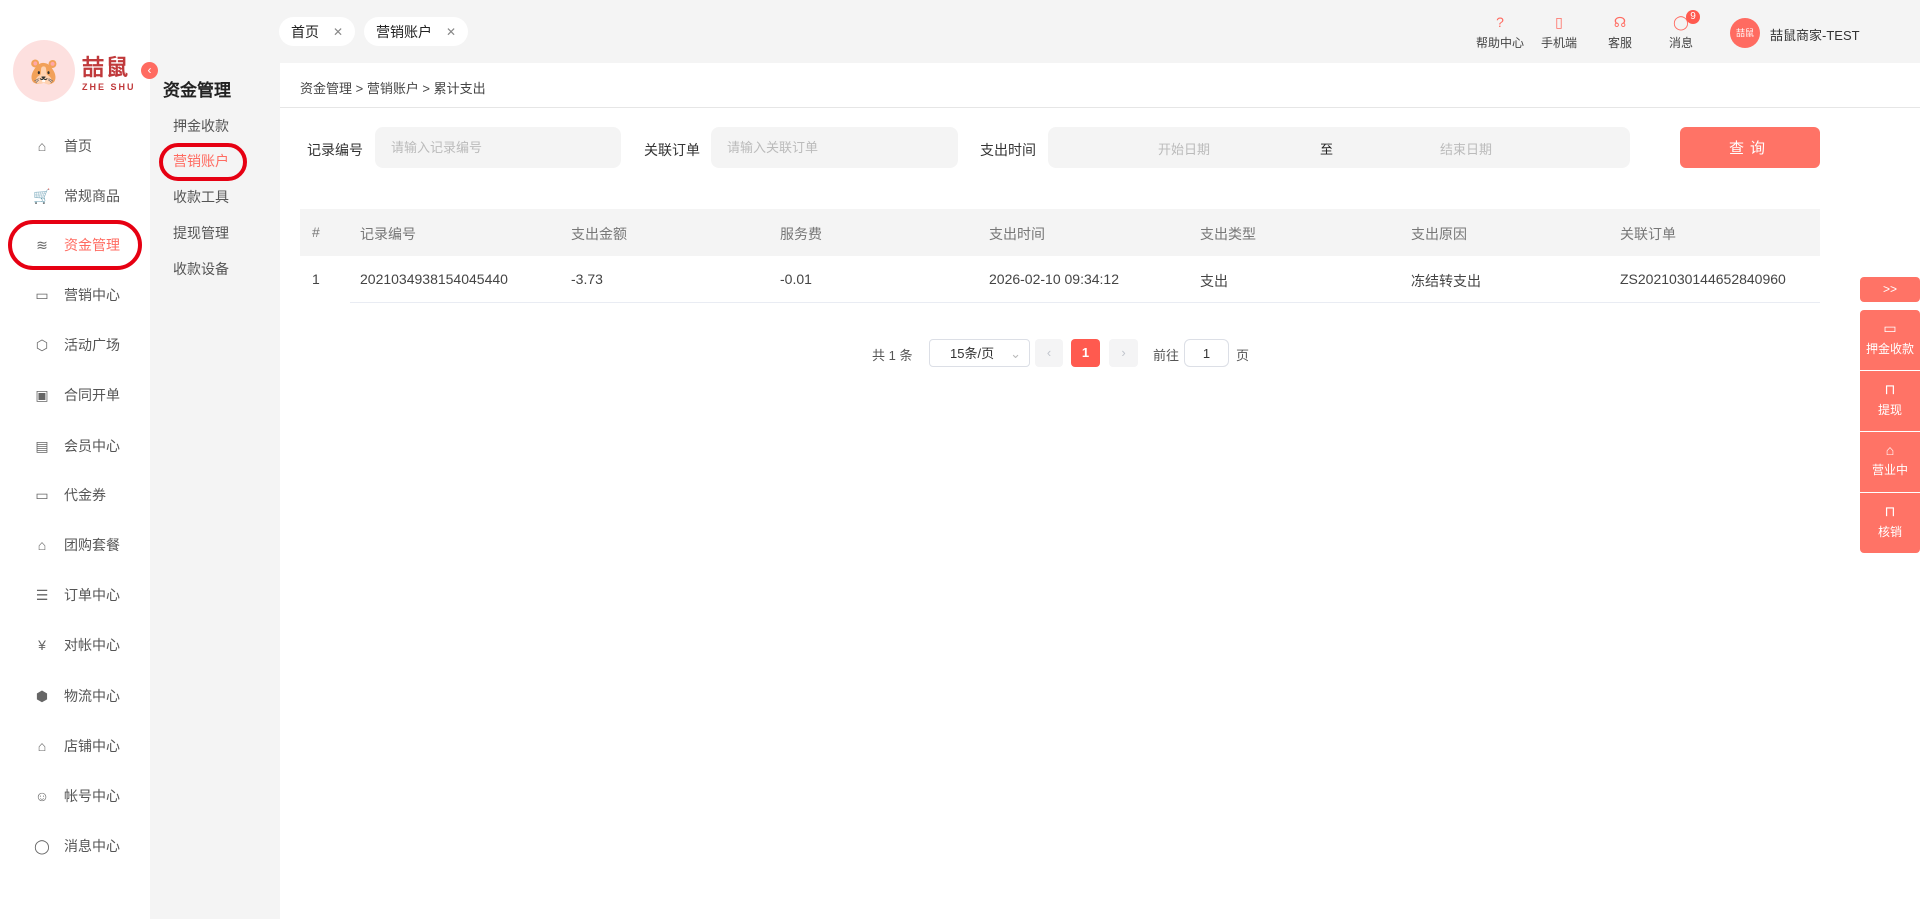 Image resolution: width=1920 pixels, height=919 pixels. What do you see at coordinates (42, 746) in the screenshot?
I see `store-icon: ⌂` at bounding box center [42, 746].